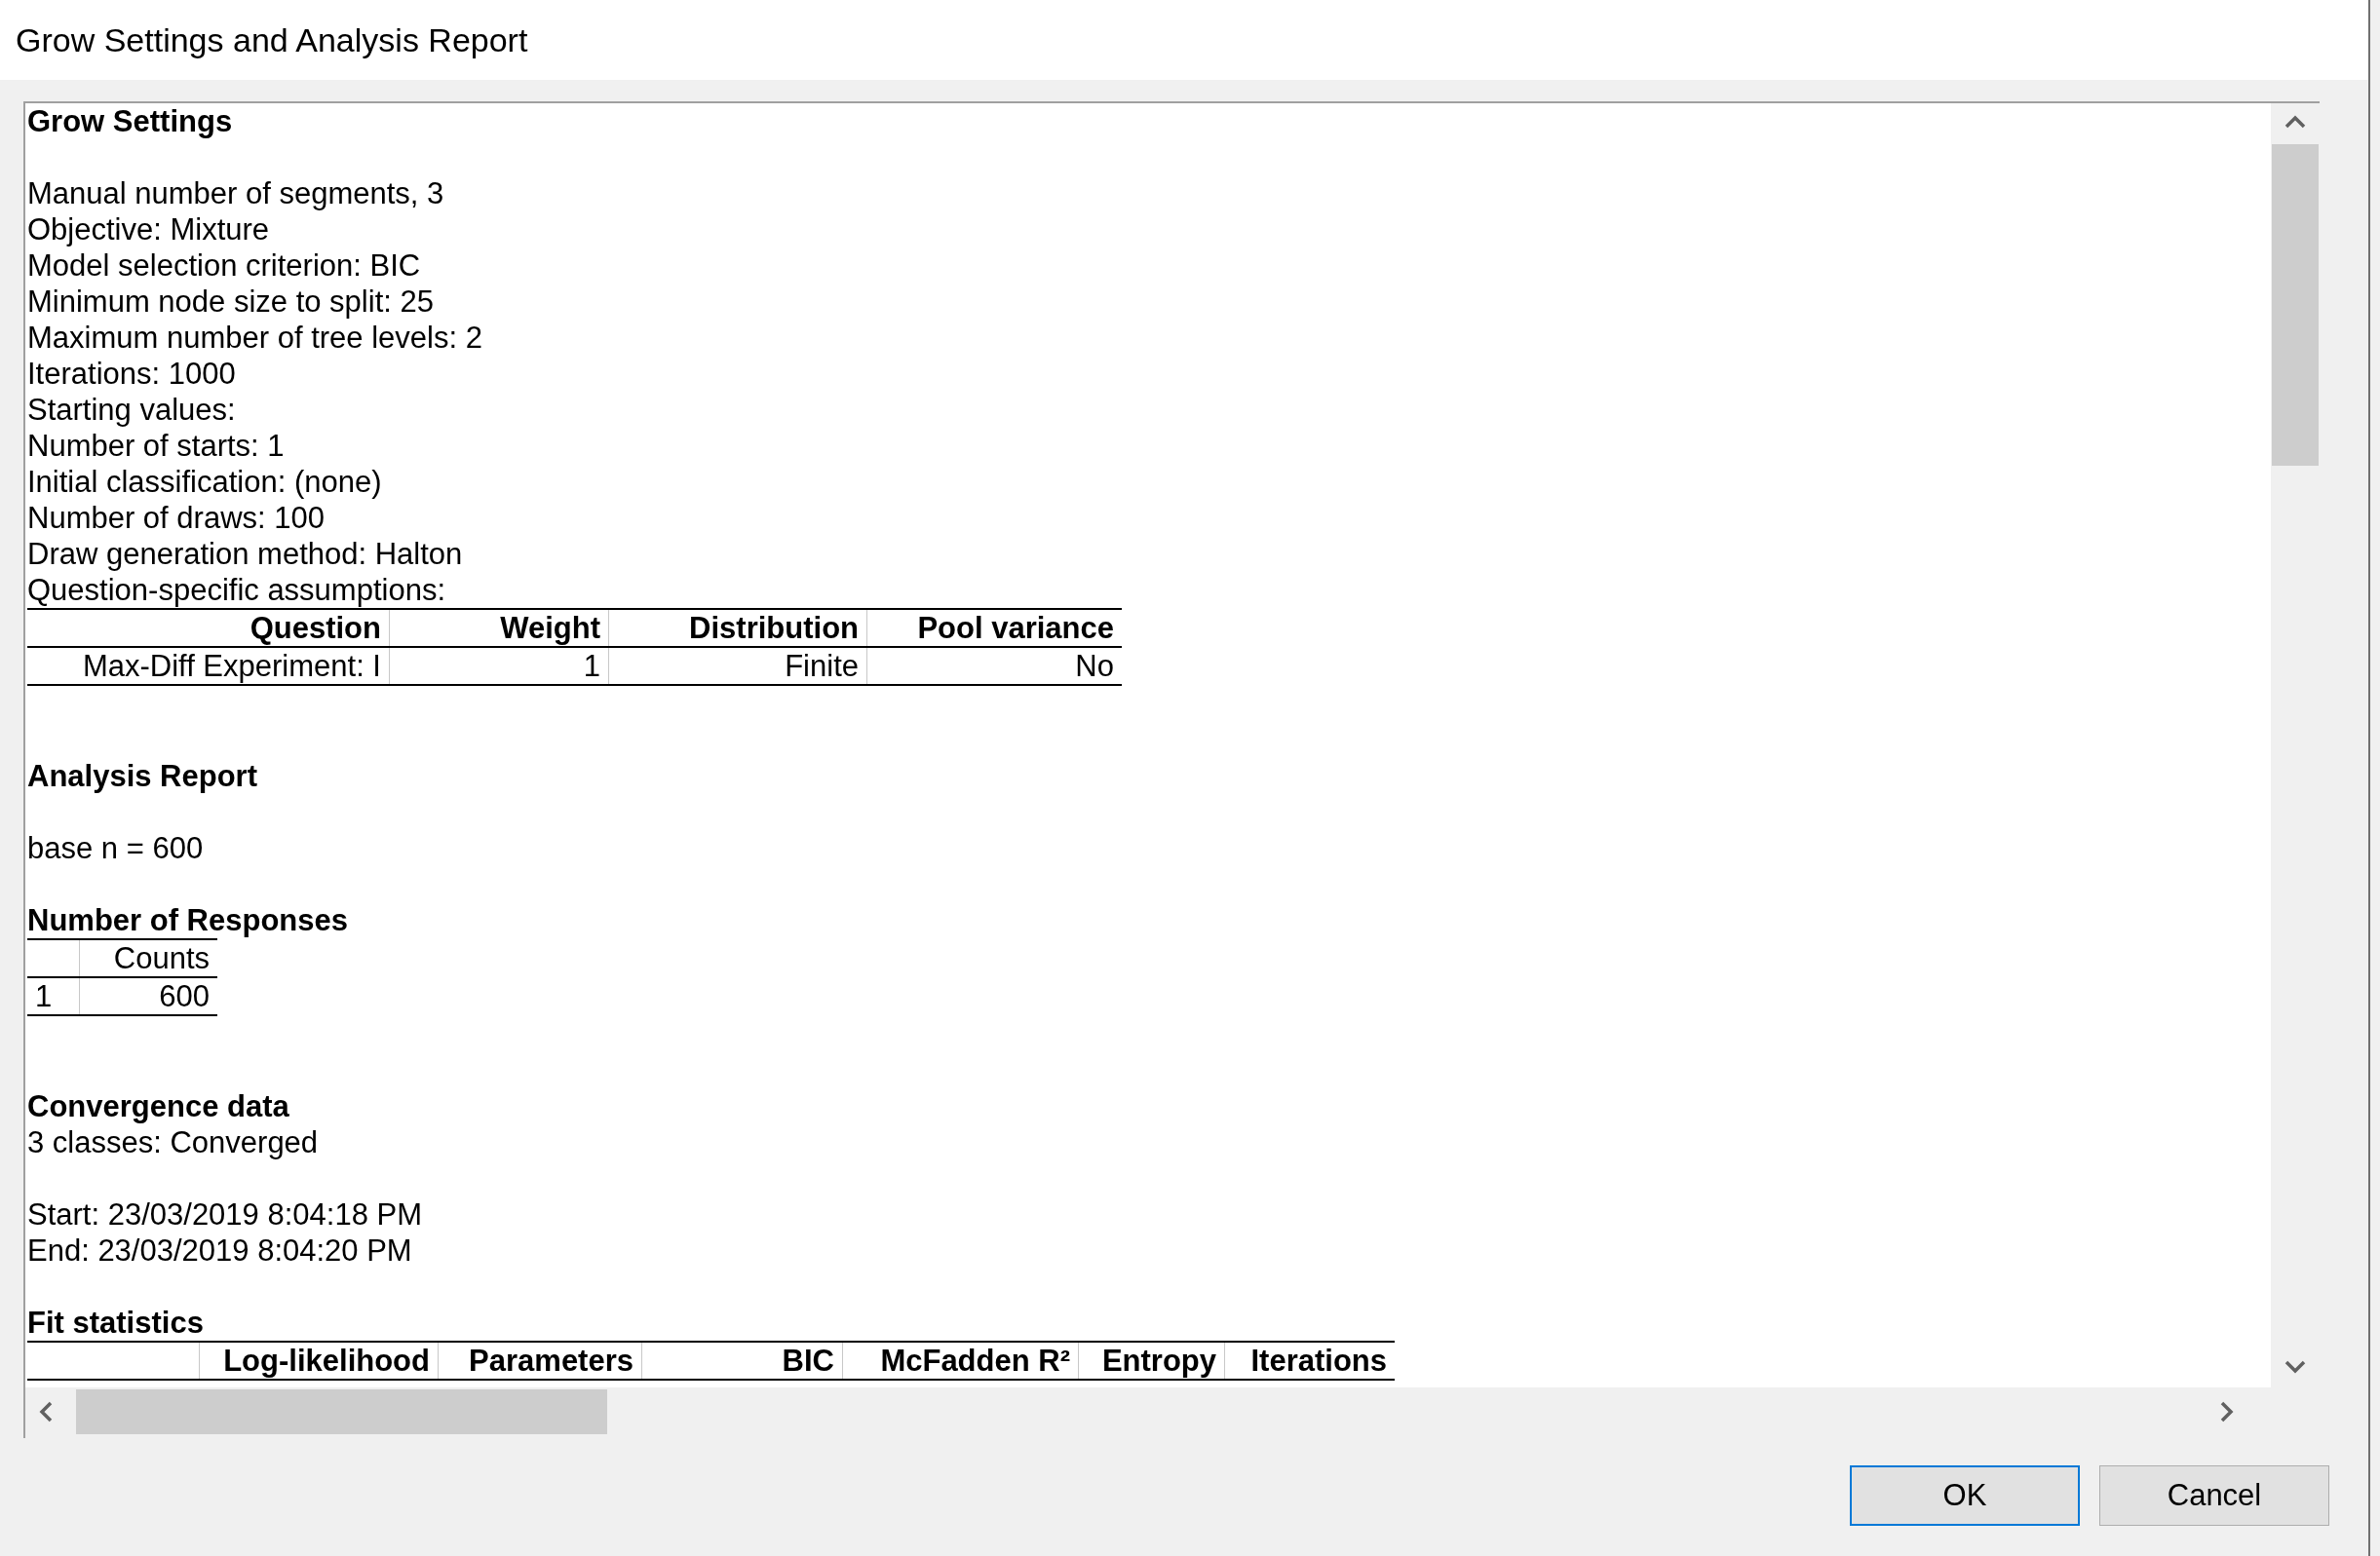 This screenshot has height=1556, width=2380. I want to click on report-line: Number of starts: 1, so click(156, 446).